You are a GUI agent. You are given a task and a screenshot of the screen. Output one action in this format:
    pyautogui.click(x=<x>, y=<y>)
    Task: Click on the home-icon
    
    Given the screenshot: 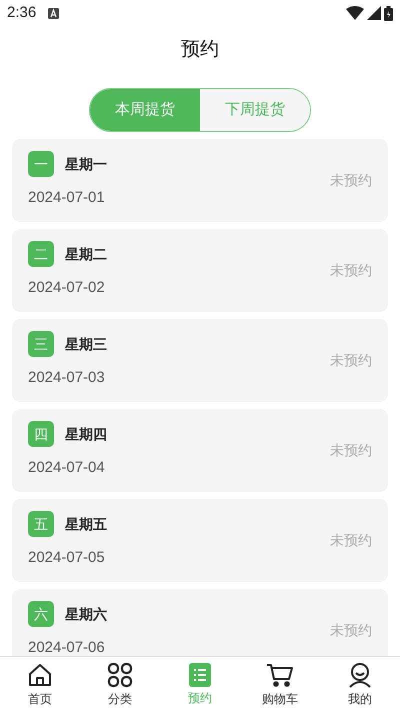 What is the action you would take?
    pyautogui.click(x=40, y=675)
    